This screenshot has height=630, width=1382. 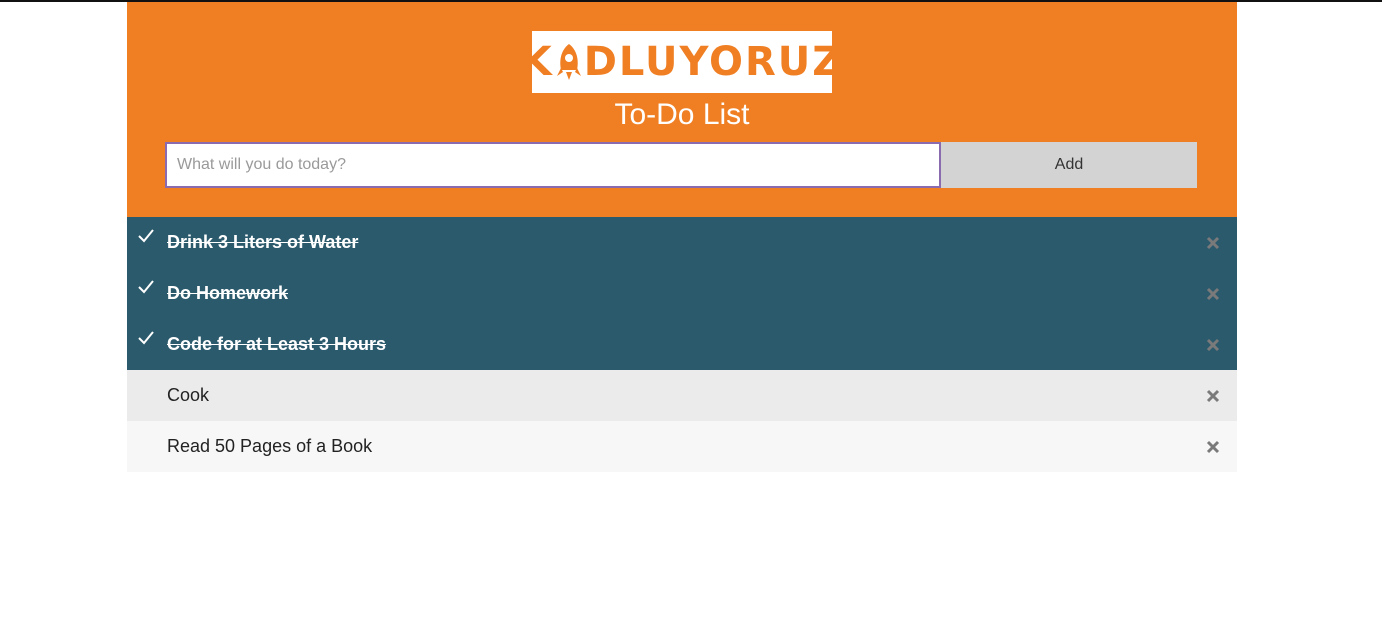 I want to click on logo-text-suffix: DLUYORUZ, so click(x=713, y=62).